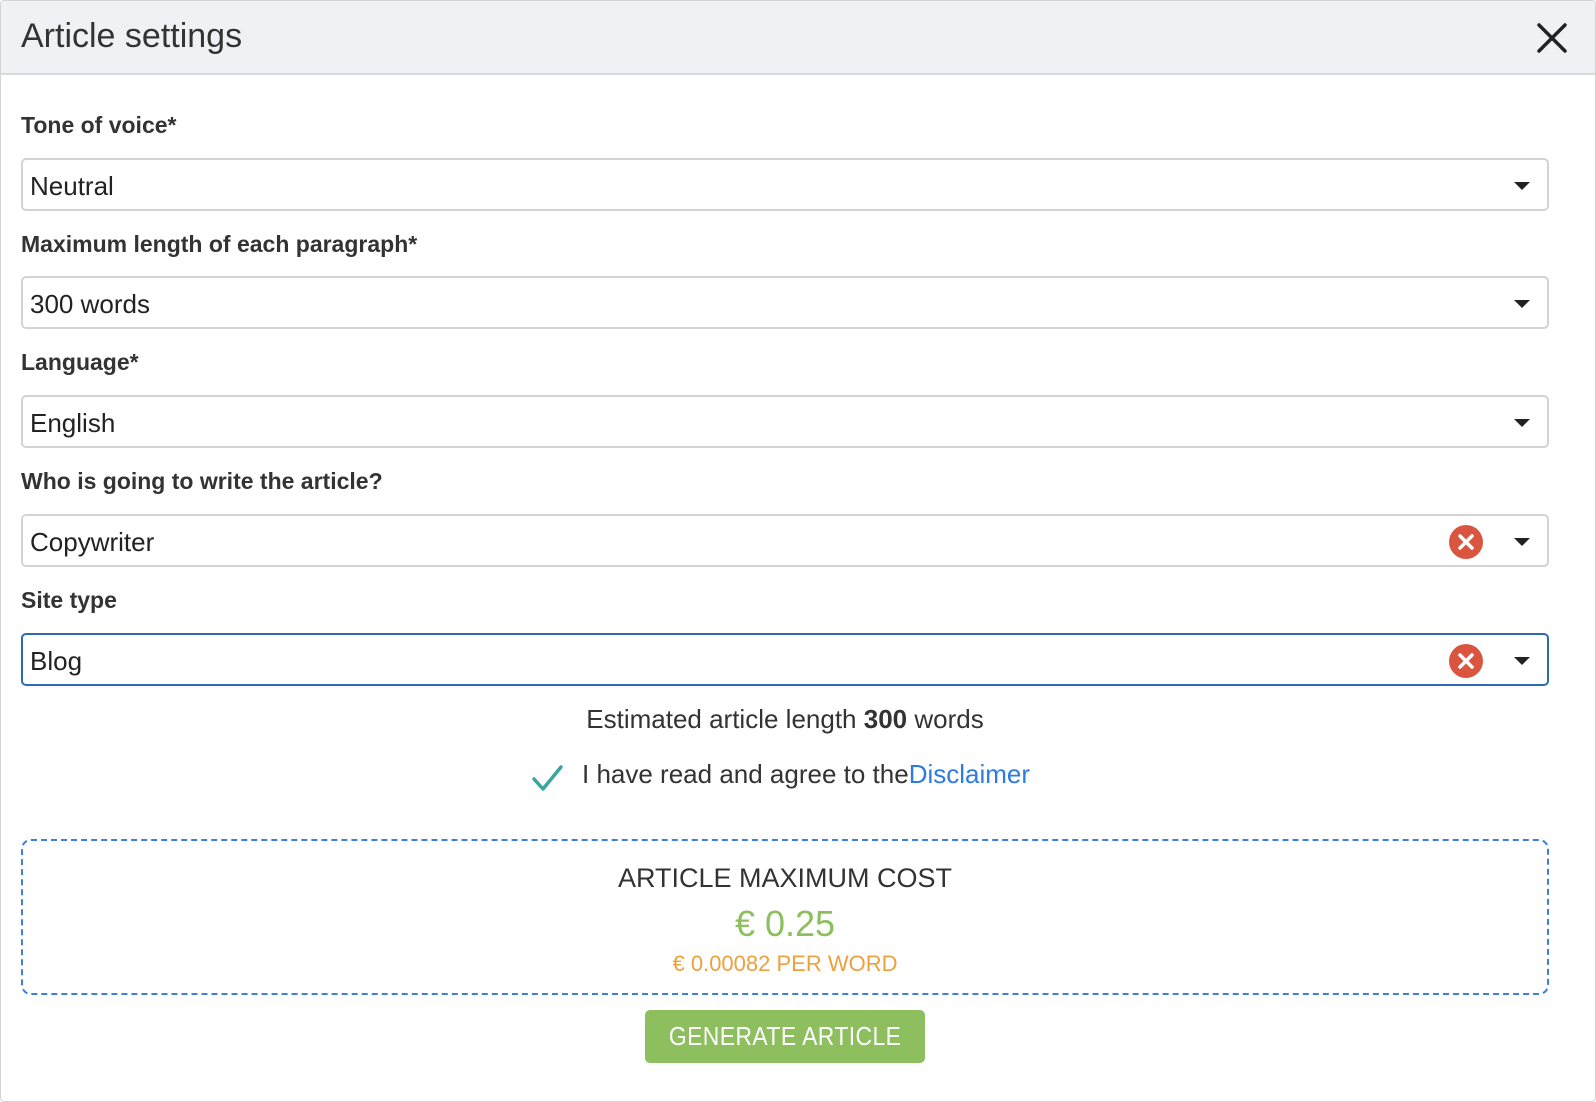  What do you see at coordinates (72, 186) in the screenshot?
I see `tone-value: Neutral` at bounding box center [72, 186].